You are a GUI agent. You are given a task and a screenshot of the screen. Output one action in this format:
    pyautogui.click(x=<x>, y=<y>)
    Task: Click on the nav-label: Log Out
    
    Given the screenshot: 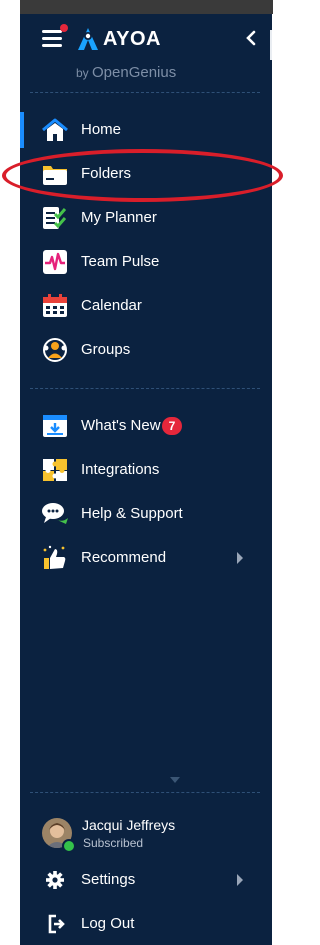 What is the action you would take?
    pyautogui.click(x=108, y=923)
    